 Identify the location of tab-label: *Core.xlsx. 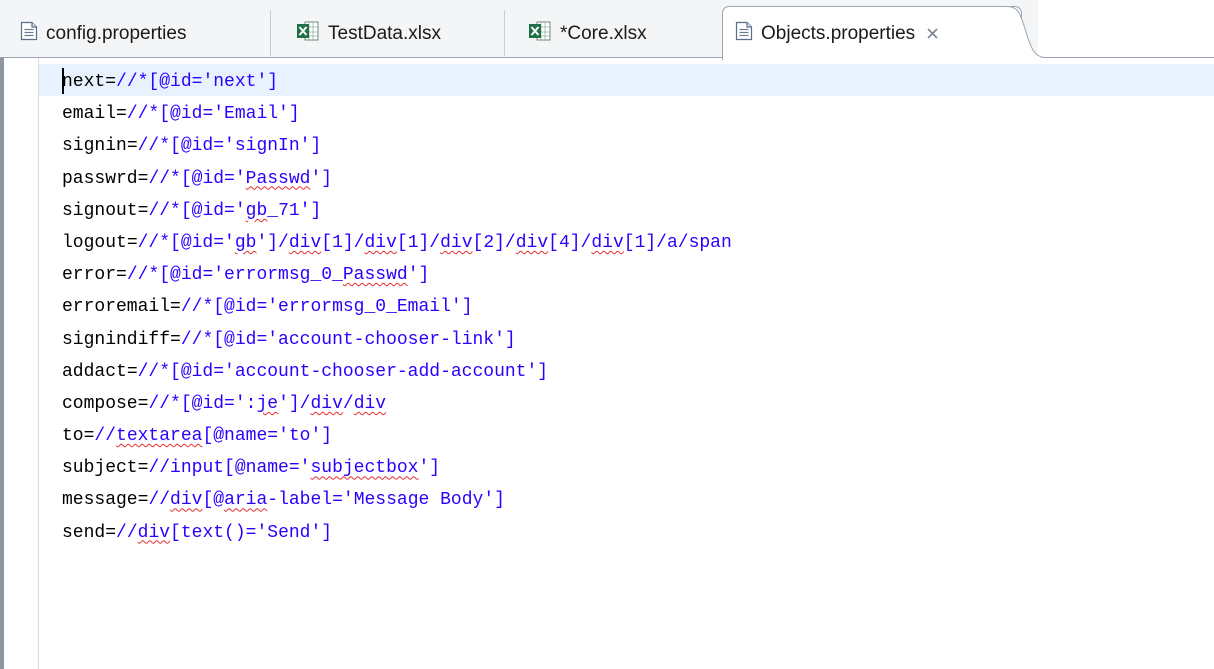
(603, 33).